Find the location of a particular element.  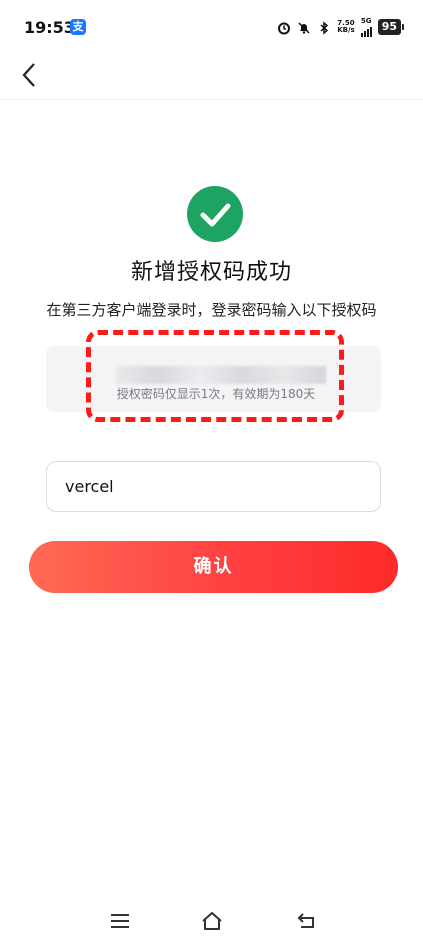

net-speed-unit: KB/s is located at coordinates (346, 30).